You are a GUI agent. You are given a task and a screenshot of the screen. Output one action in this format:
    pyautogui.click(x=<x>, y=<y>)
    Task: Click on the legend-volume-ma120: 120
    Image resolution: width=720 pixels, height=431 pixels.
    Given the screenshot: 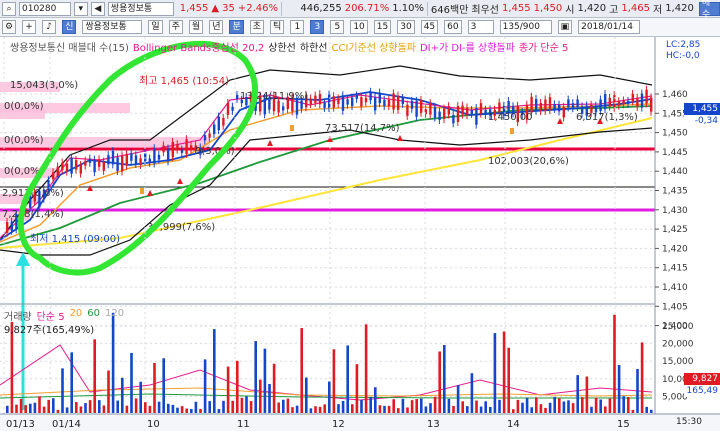 What is the action you would take?
    pyautogui.click(x=114, y=315)
    